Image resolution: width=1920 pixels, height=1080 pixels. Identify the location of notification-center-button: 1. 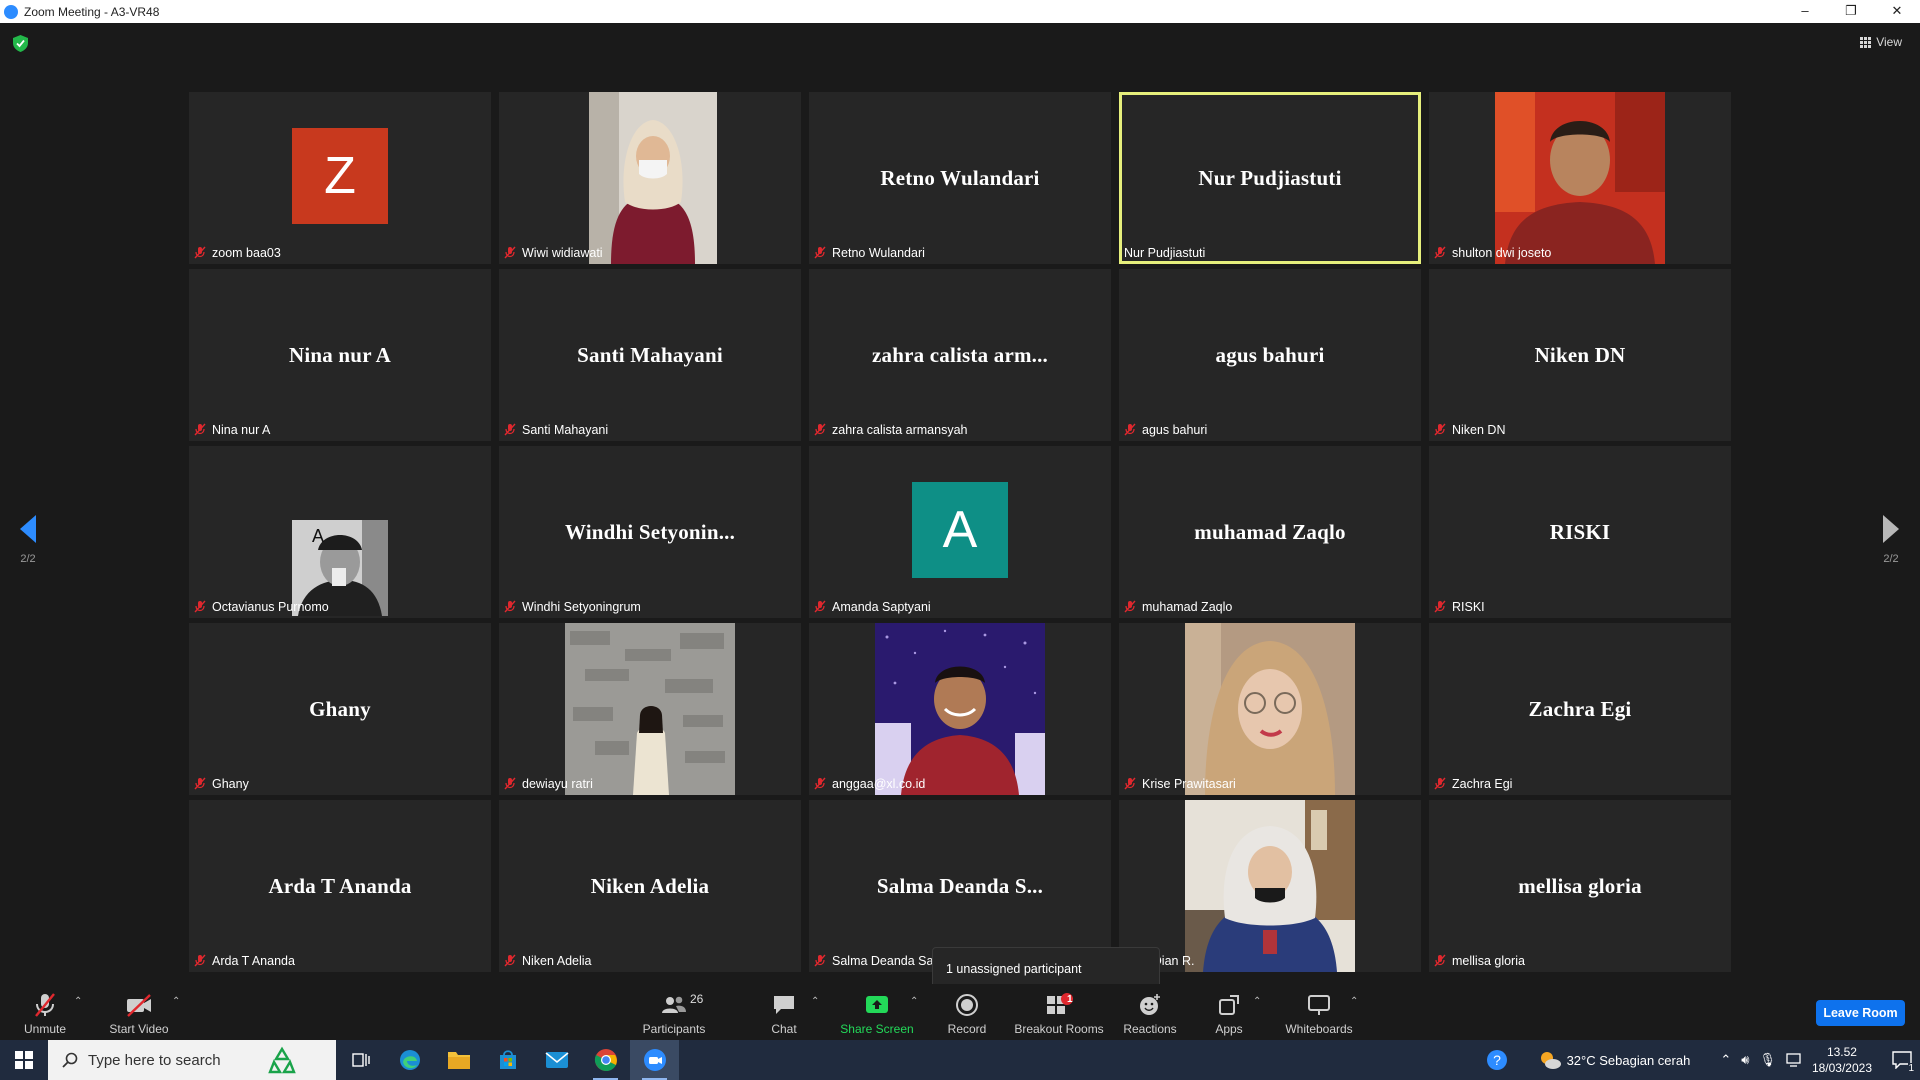
(1902, 1060).